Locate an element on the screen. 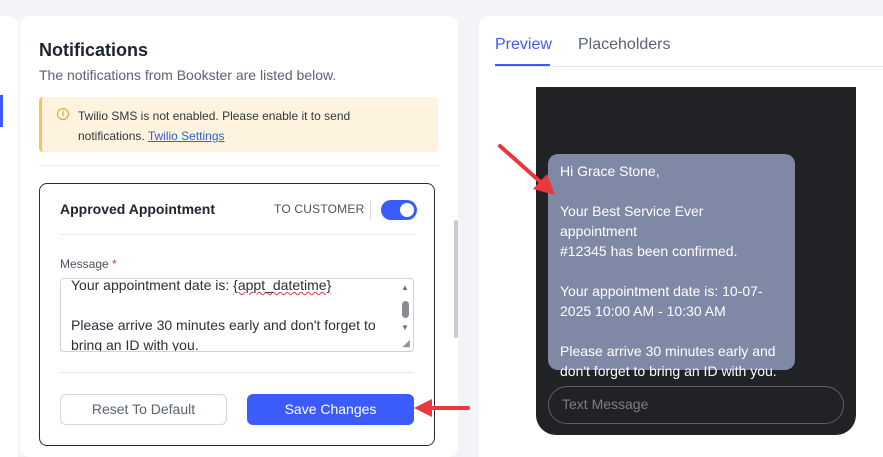 The width and height of the screenshot is (883, 457). message-label: Message * is located at coordinates (88, 264).